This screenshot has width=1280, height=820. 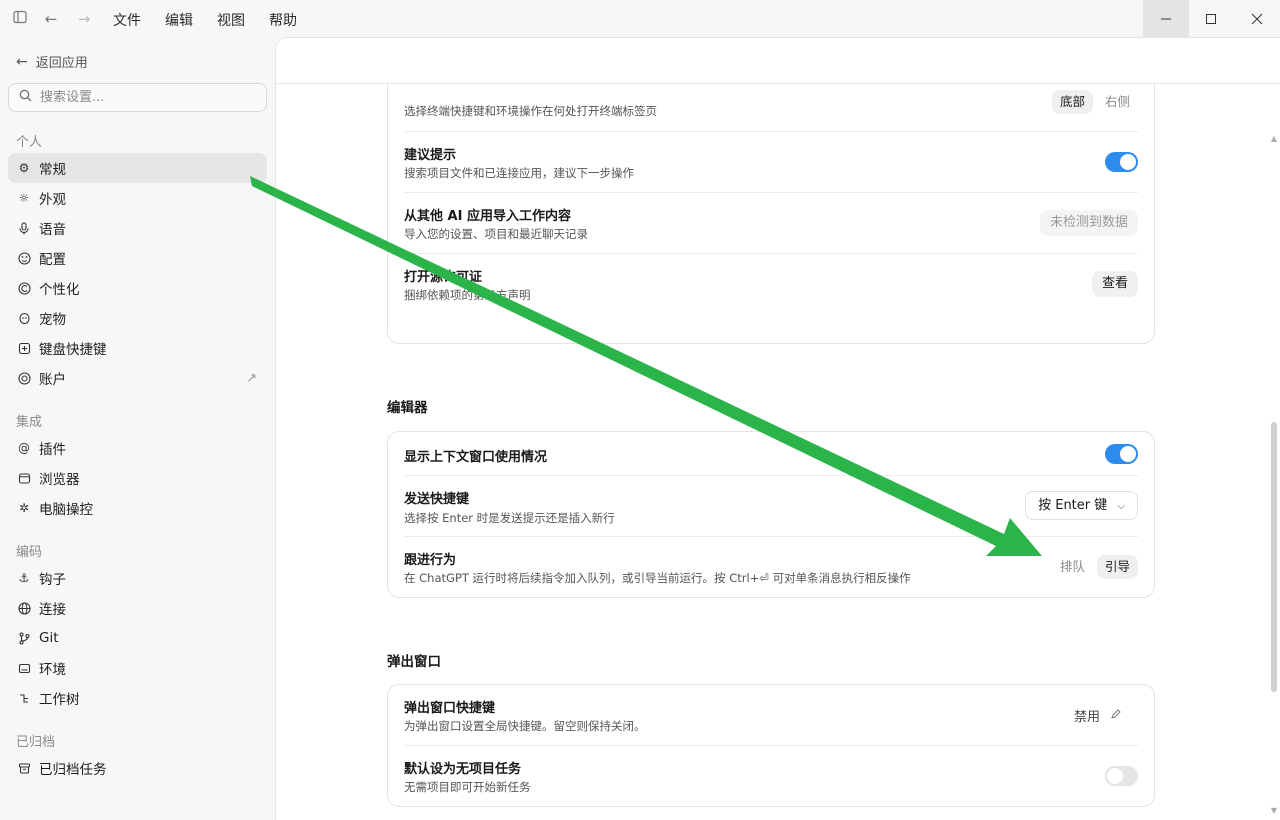 What do you see at coordinates (430, 560) in the screenshot?
I see `follow-behavior-title: 跟进行为` at bounding box center [430, 560].